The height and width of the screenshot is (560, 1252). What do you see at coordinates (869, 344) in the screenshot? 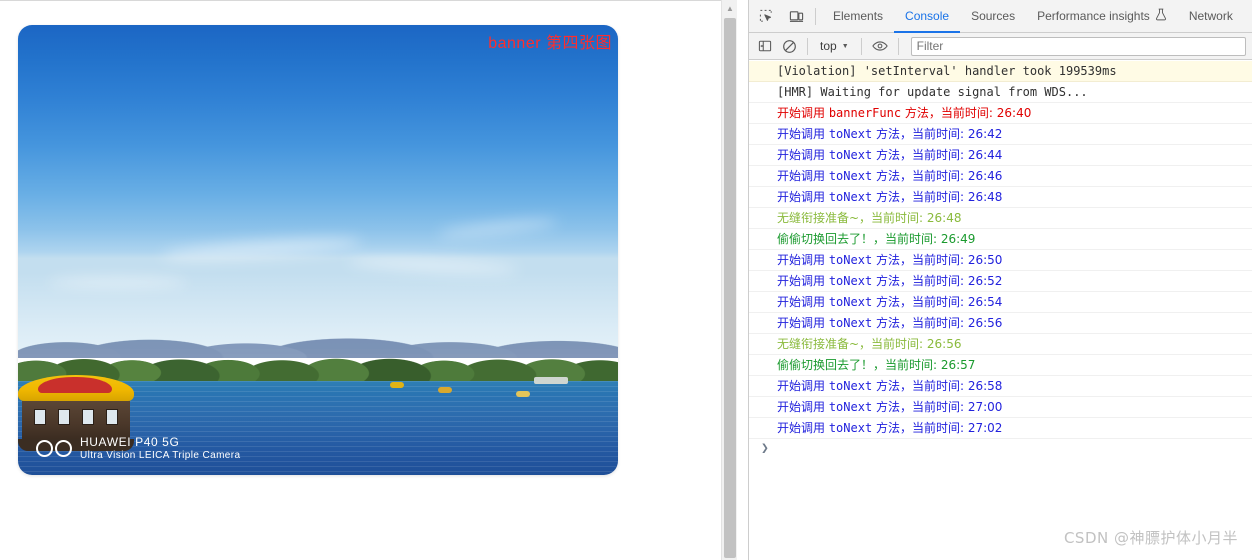
I see `log-text: 无缝衔接准备~，当前时间: 26:56` at bounding box center [869, 344].